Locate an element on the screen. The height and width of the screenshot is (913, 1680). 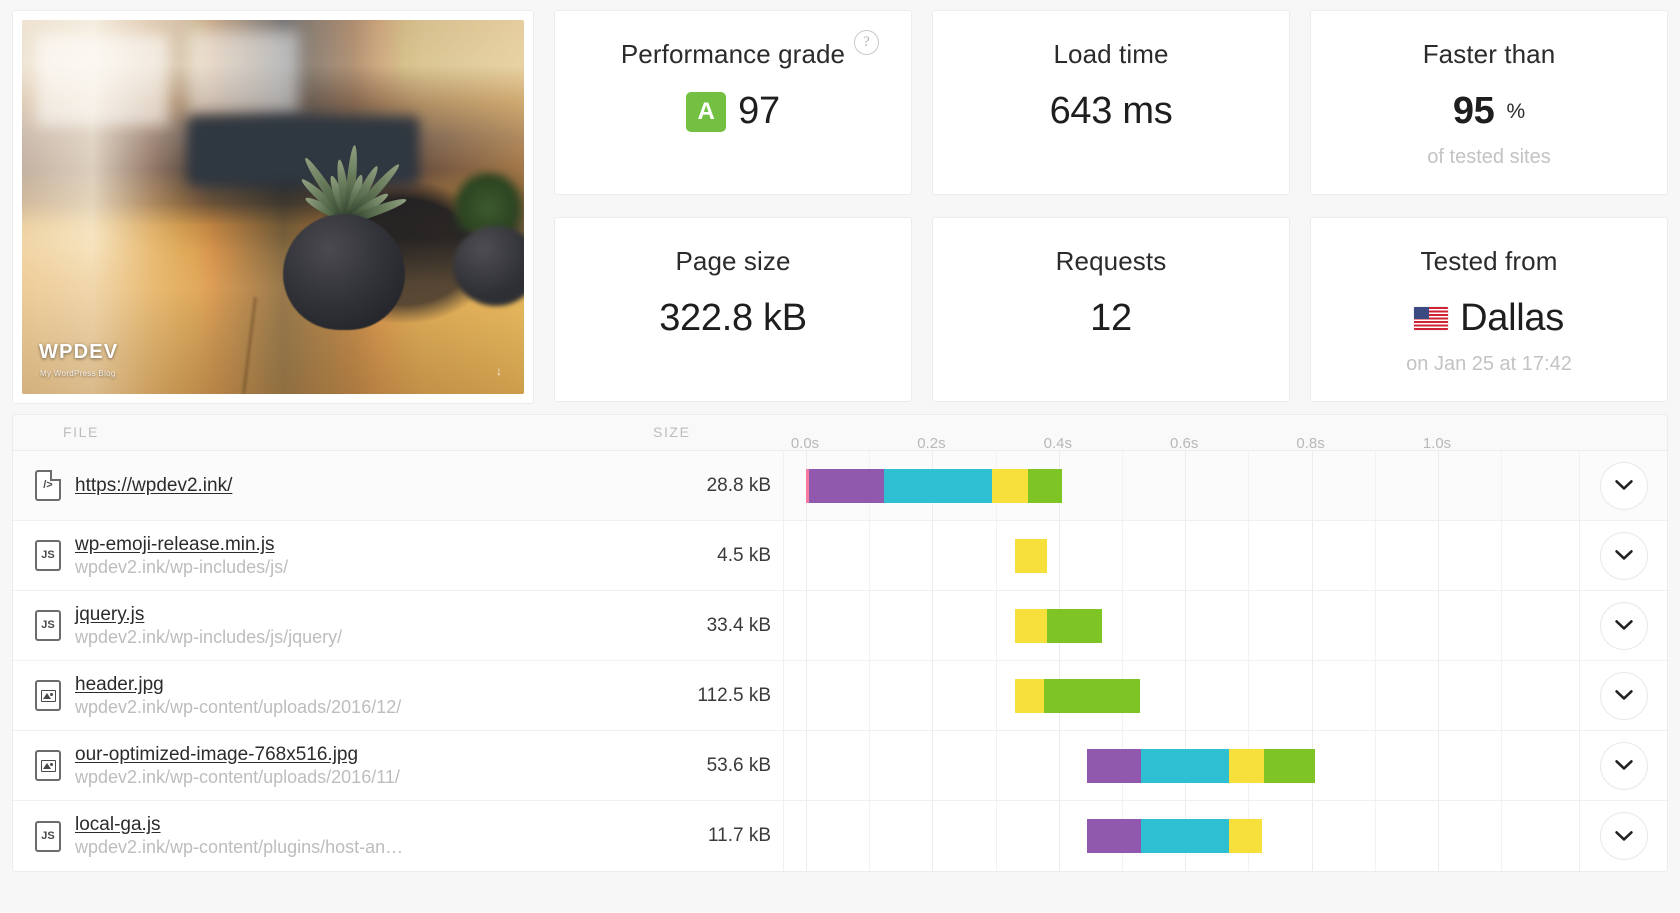
size-cell: 53.6 kB is located at coordinates (738, 765).